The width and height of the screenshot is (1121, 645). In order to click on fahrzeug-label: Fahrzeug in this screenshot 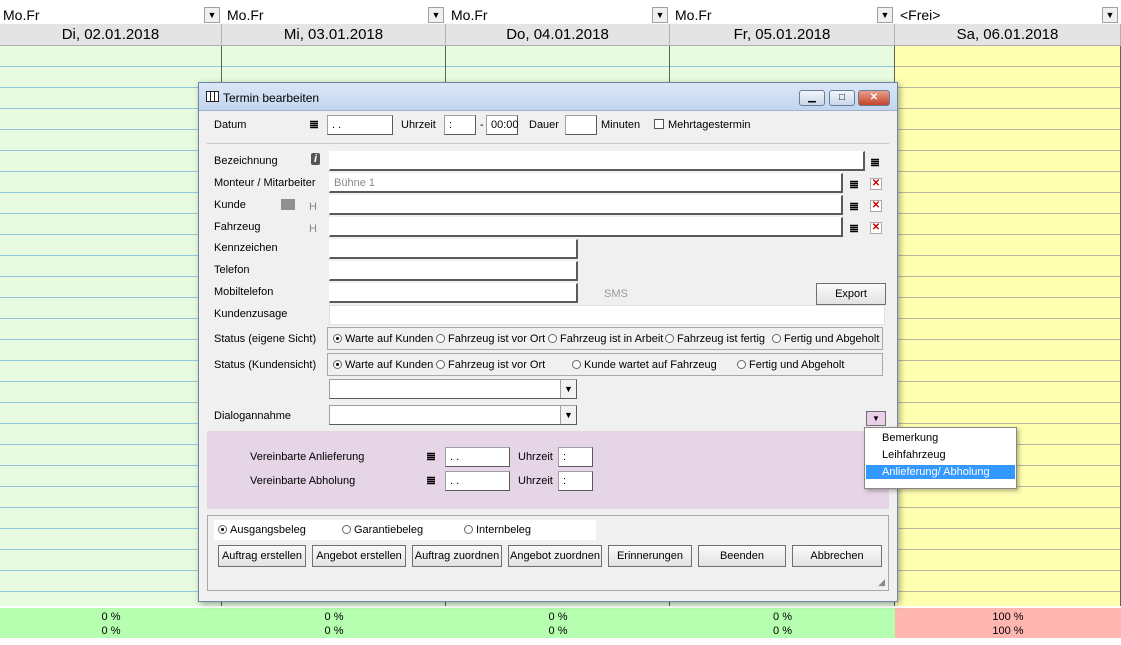, I will do `click(237, 227)`.